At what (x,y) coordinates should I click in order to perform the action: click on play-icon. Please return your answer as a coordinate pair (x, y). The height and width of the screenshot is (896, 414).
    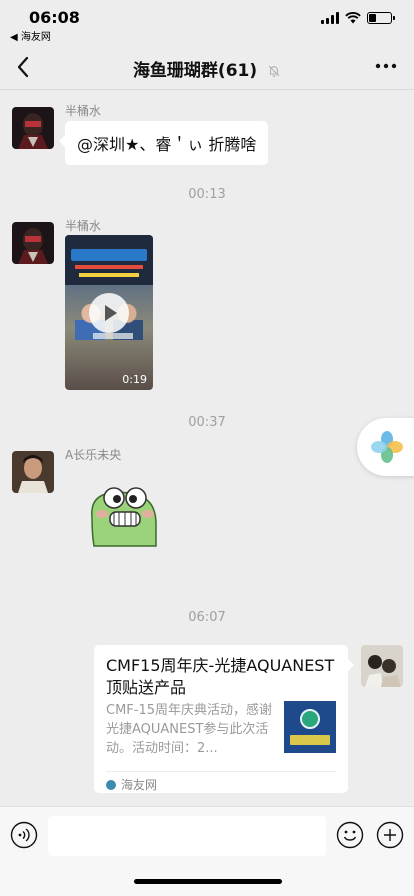
    Looking at the image, I should click on (109, 313).